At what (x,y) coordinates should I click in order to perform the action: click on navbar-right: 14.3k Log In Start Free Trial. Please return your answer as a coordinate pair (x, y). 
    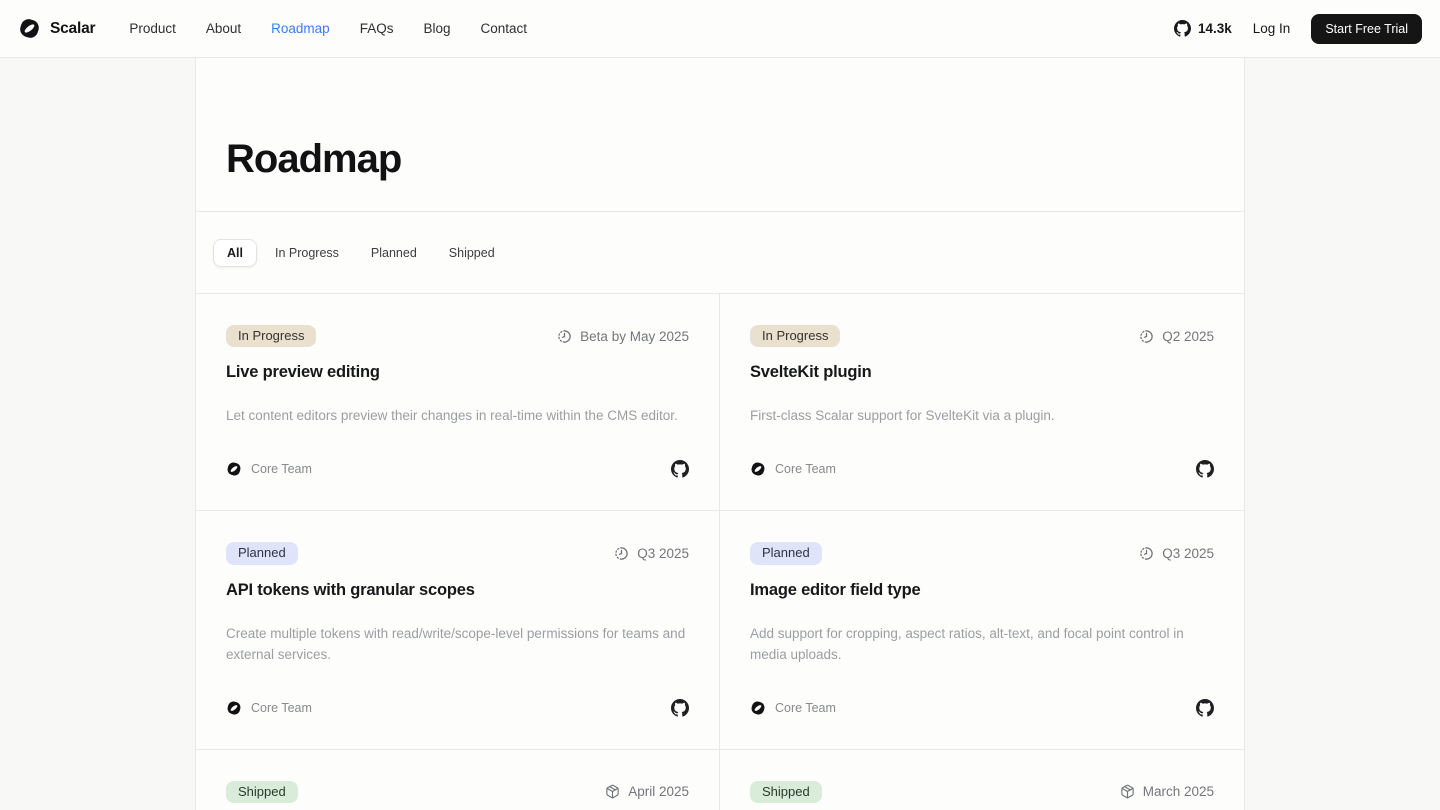
    Looking at the image, I should click on (1297, 28).